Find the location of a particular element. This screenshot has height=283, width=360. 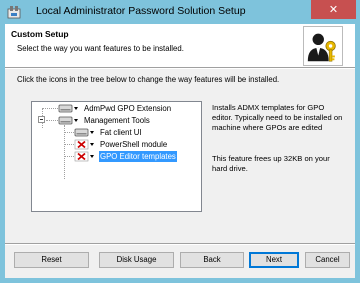

cancel-button: Cancel is located at coordinates (327, 260).